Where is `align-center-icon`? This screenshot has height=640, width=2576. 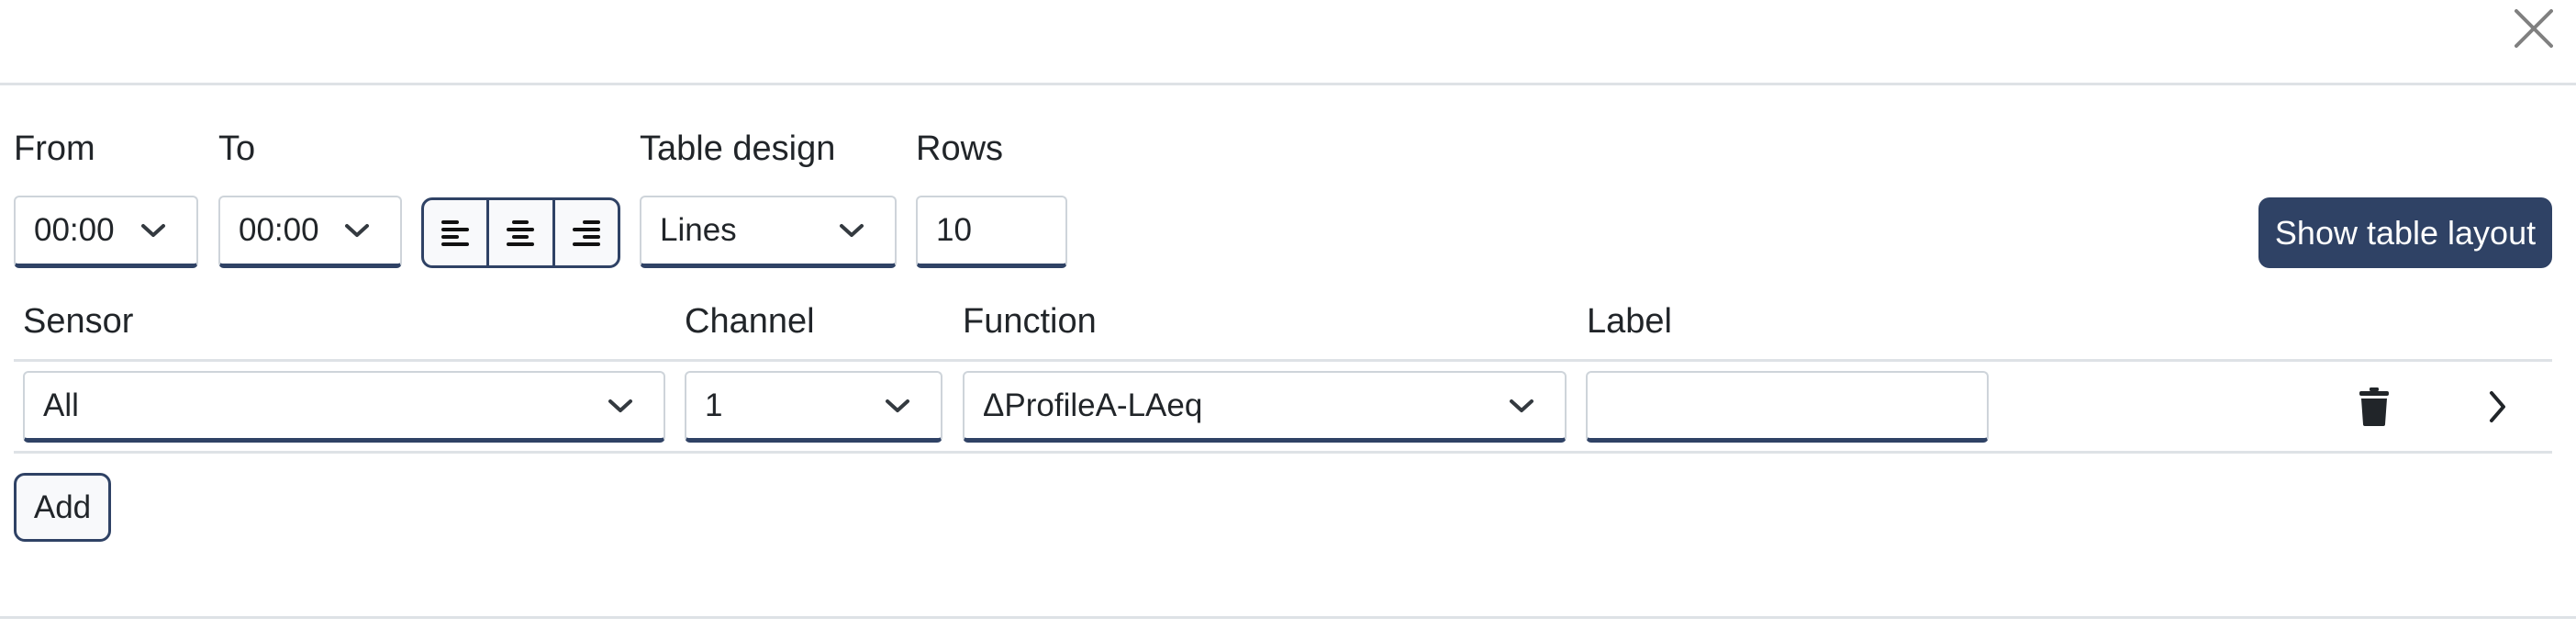 align-center-icon is located at coordinates (521, 232).